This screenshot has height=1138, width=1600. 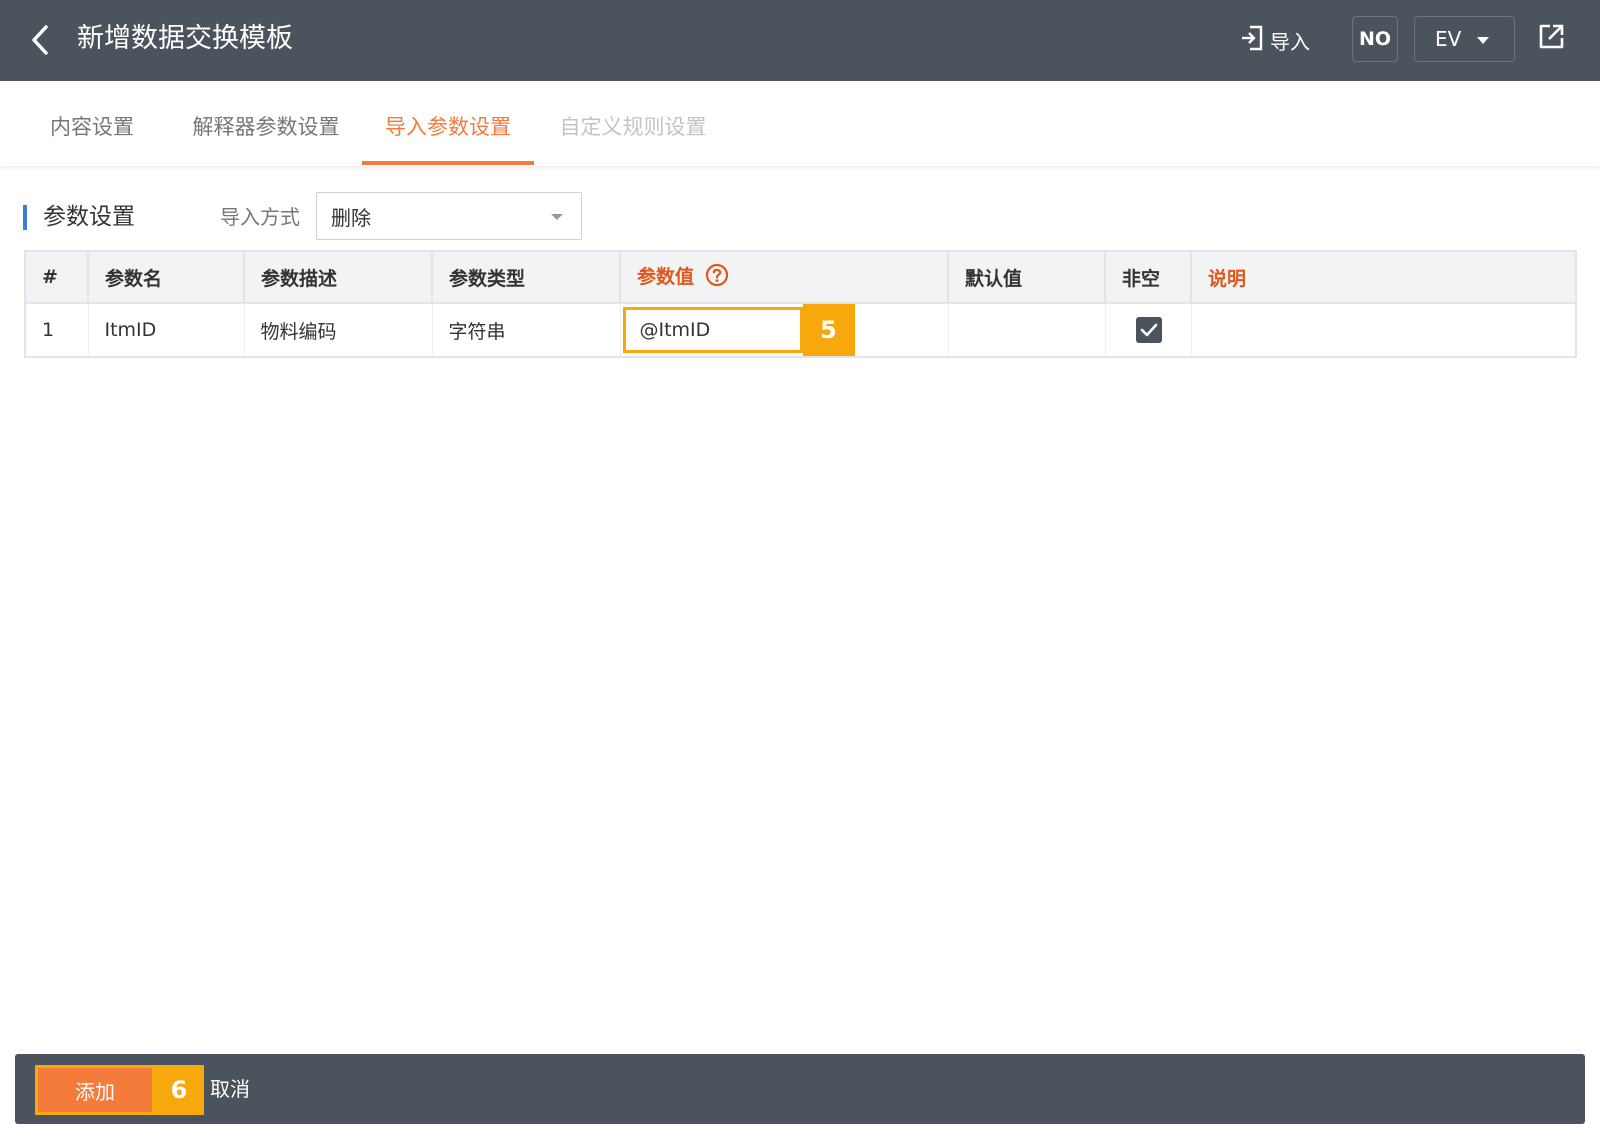 I want to click on step-badge: 5, so click(x=828, y=330).